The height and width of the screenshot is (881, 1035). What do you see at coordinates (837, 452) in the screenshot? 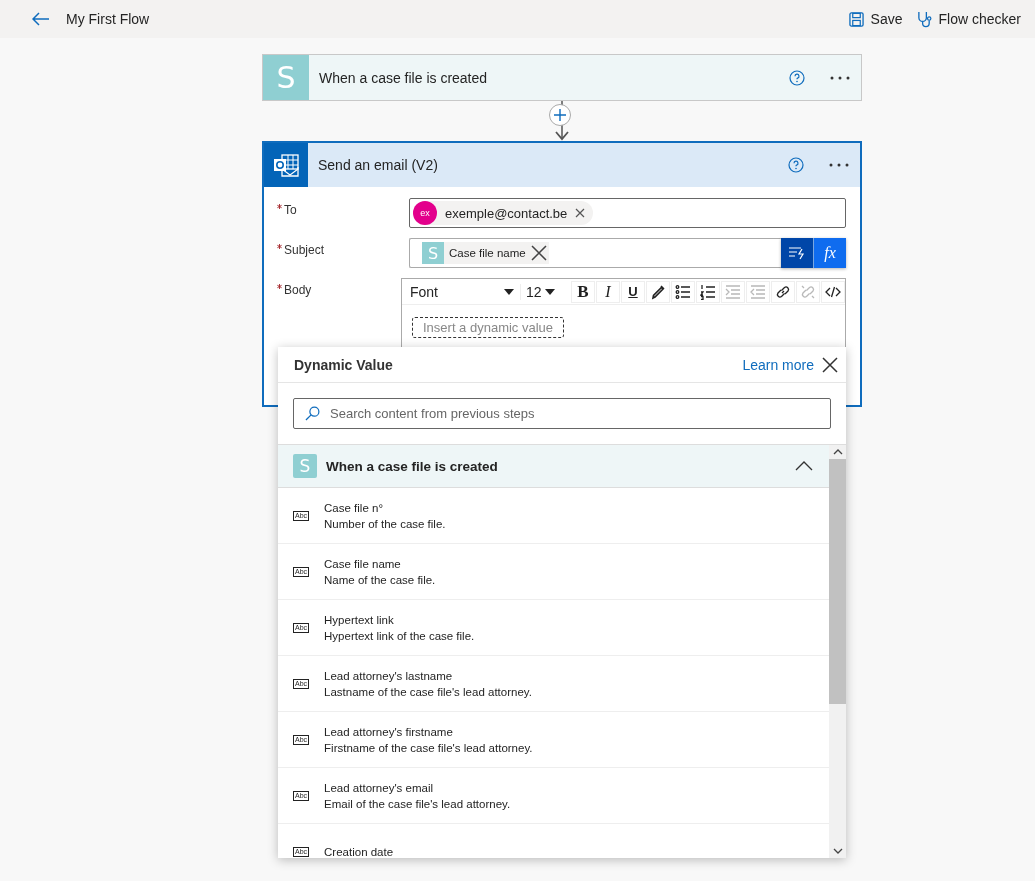
I see `scroll-up-icon` at bounding box center [837, 452].